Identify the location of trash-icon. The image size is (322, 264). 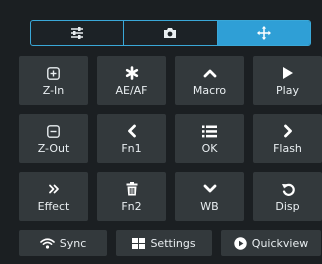
(131, 189).